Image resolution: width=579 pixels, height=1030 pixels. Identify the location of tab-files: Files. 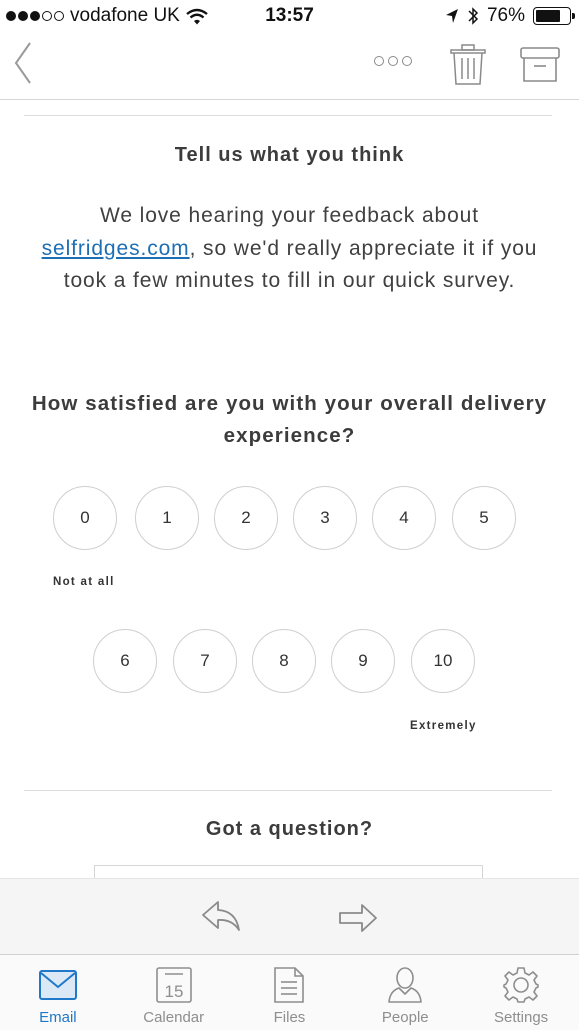
(290, 992).